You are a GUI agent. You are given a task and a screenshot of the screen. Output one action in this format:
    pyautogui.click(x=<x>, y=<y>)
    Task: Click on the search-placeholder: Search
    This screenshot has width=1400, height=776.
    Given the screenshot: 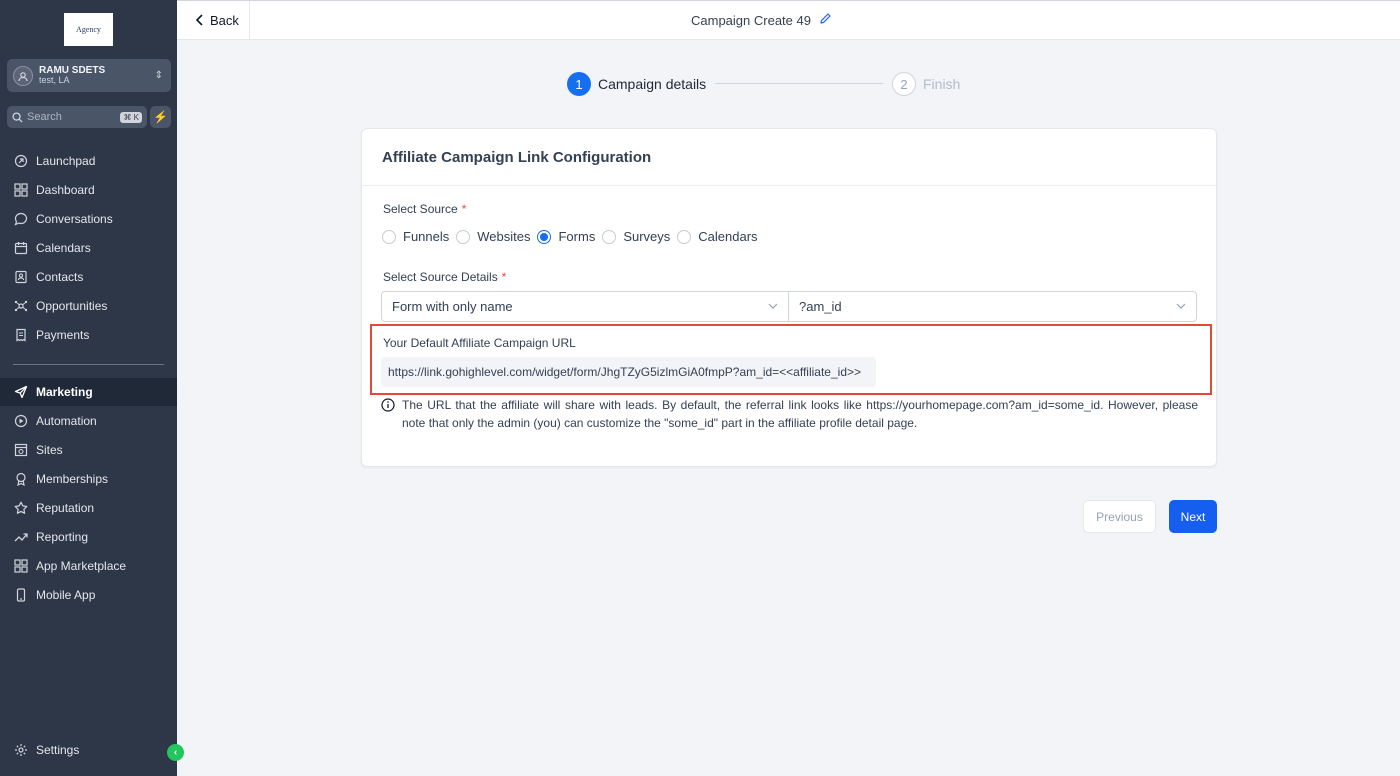 What is the action you would take?
    pyautogui.click(x=44, y=117)
    